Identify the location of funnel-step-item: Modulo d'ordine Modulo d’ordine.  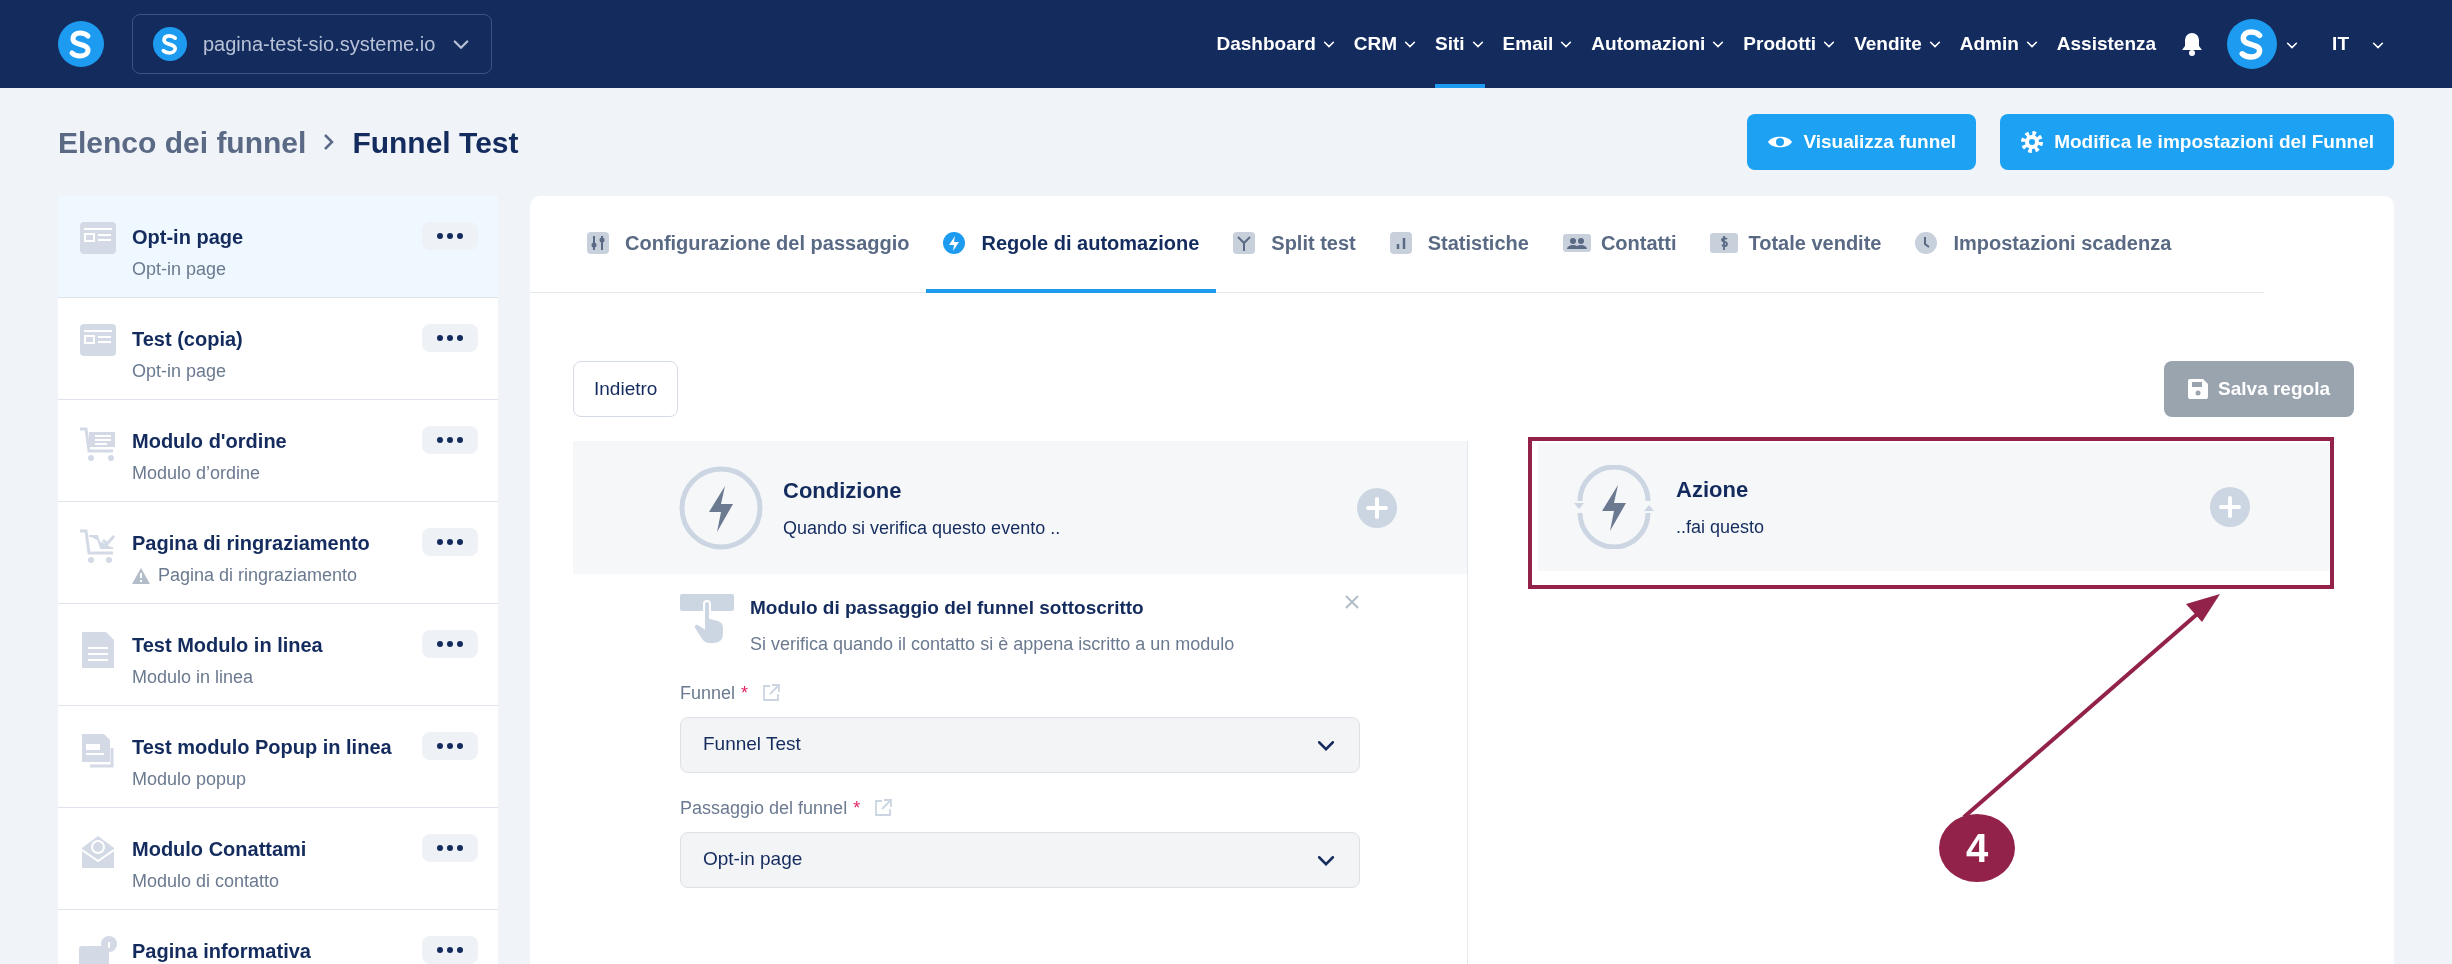
(278, 451).